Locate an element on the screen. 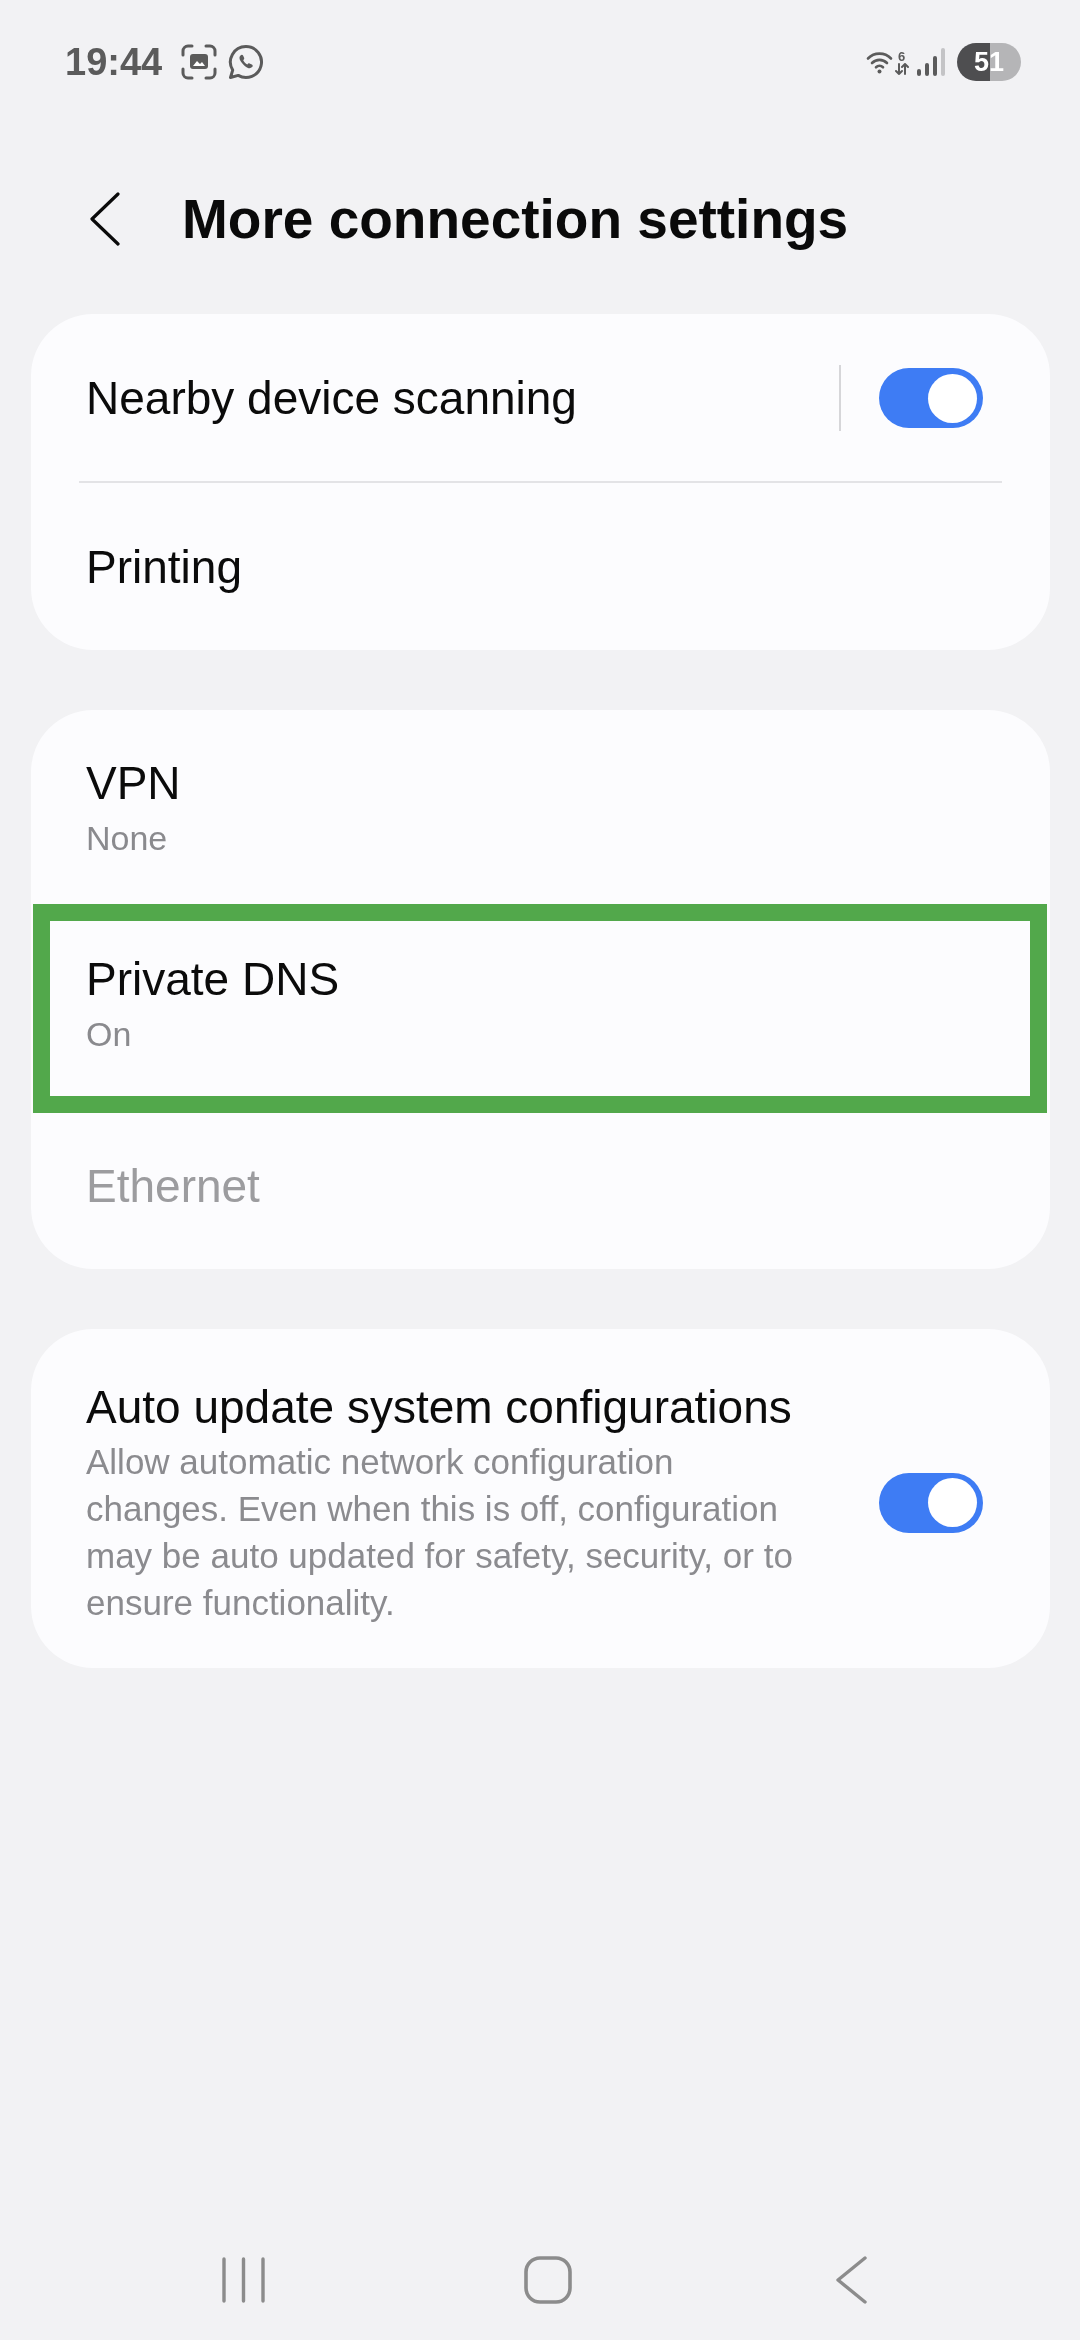 The image size is (1080, 2340). setting-title: Nearby device scanning is located at coordinates (331, 398).